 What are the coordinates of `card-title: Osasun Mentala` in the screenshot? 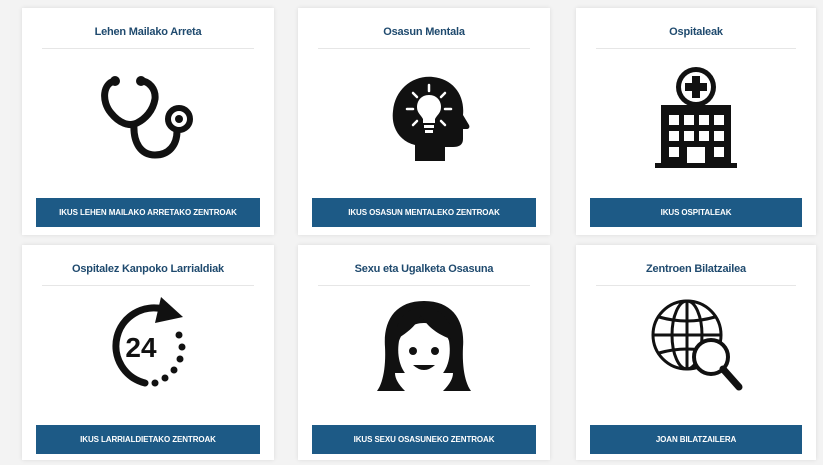 It's located at (424, 32).